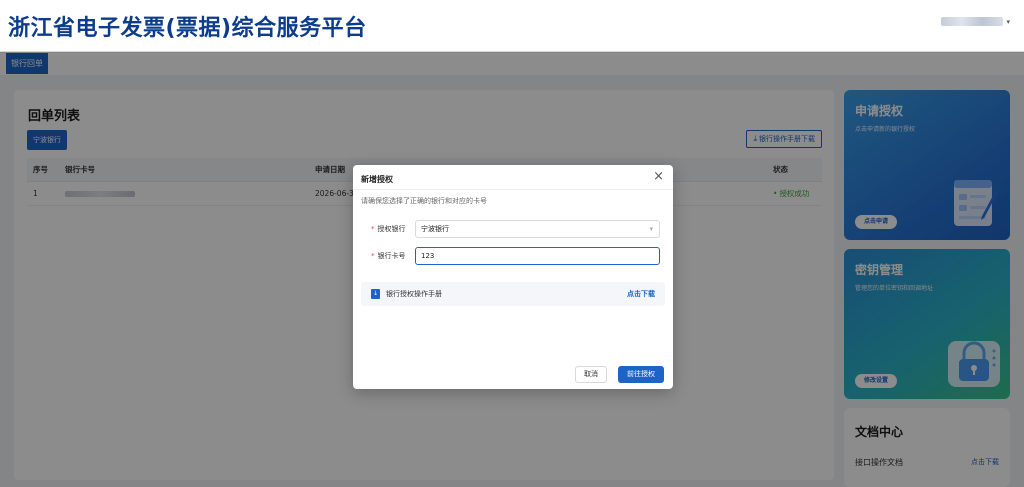  I want to click on cancel-button: 取消, so click(591, 374).